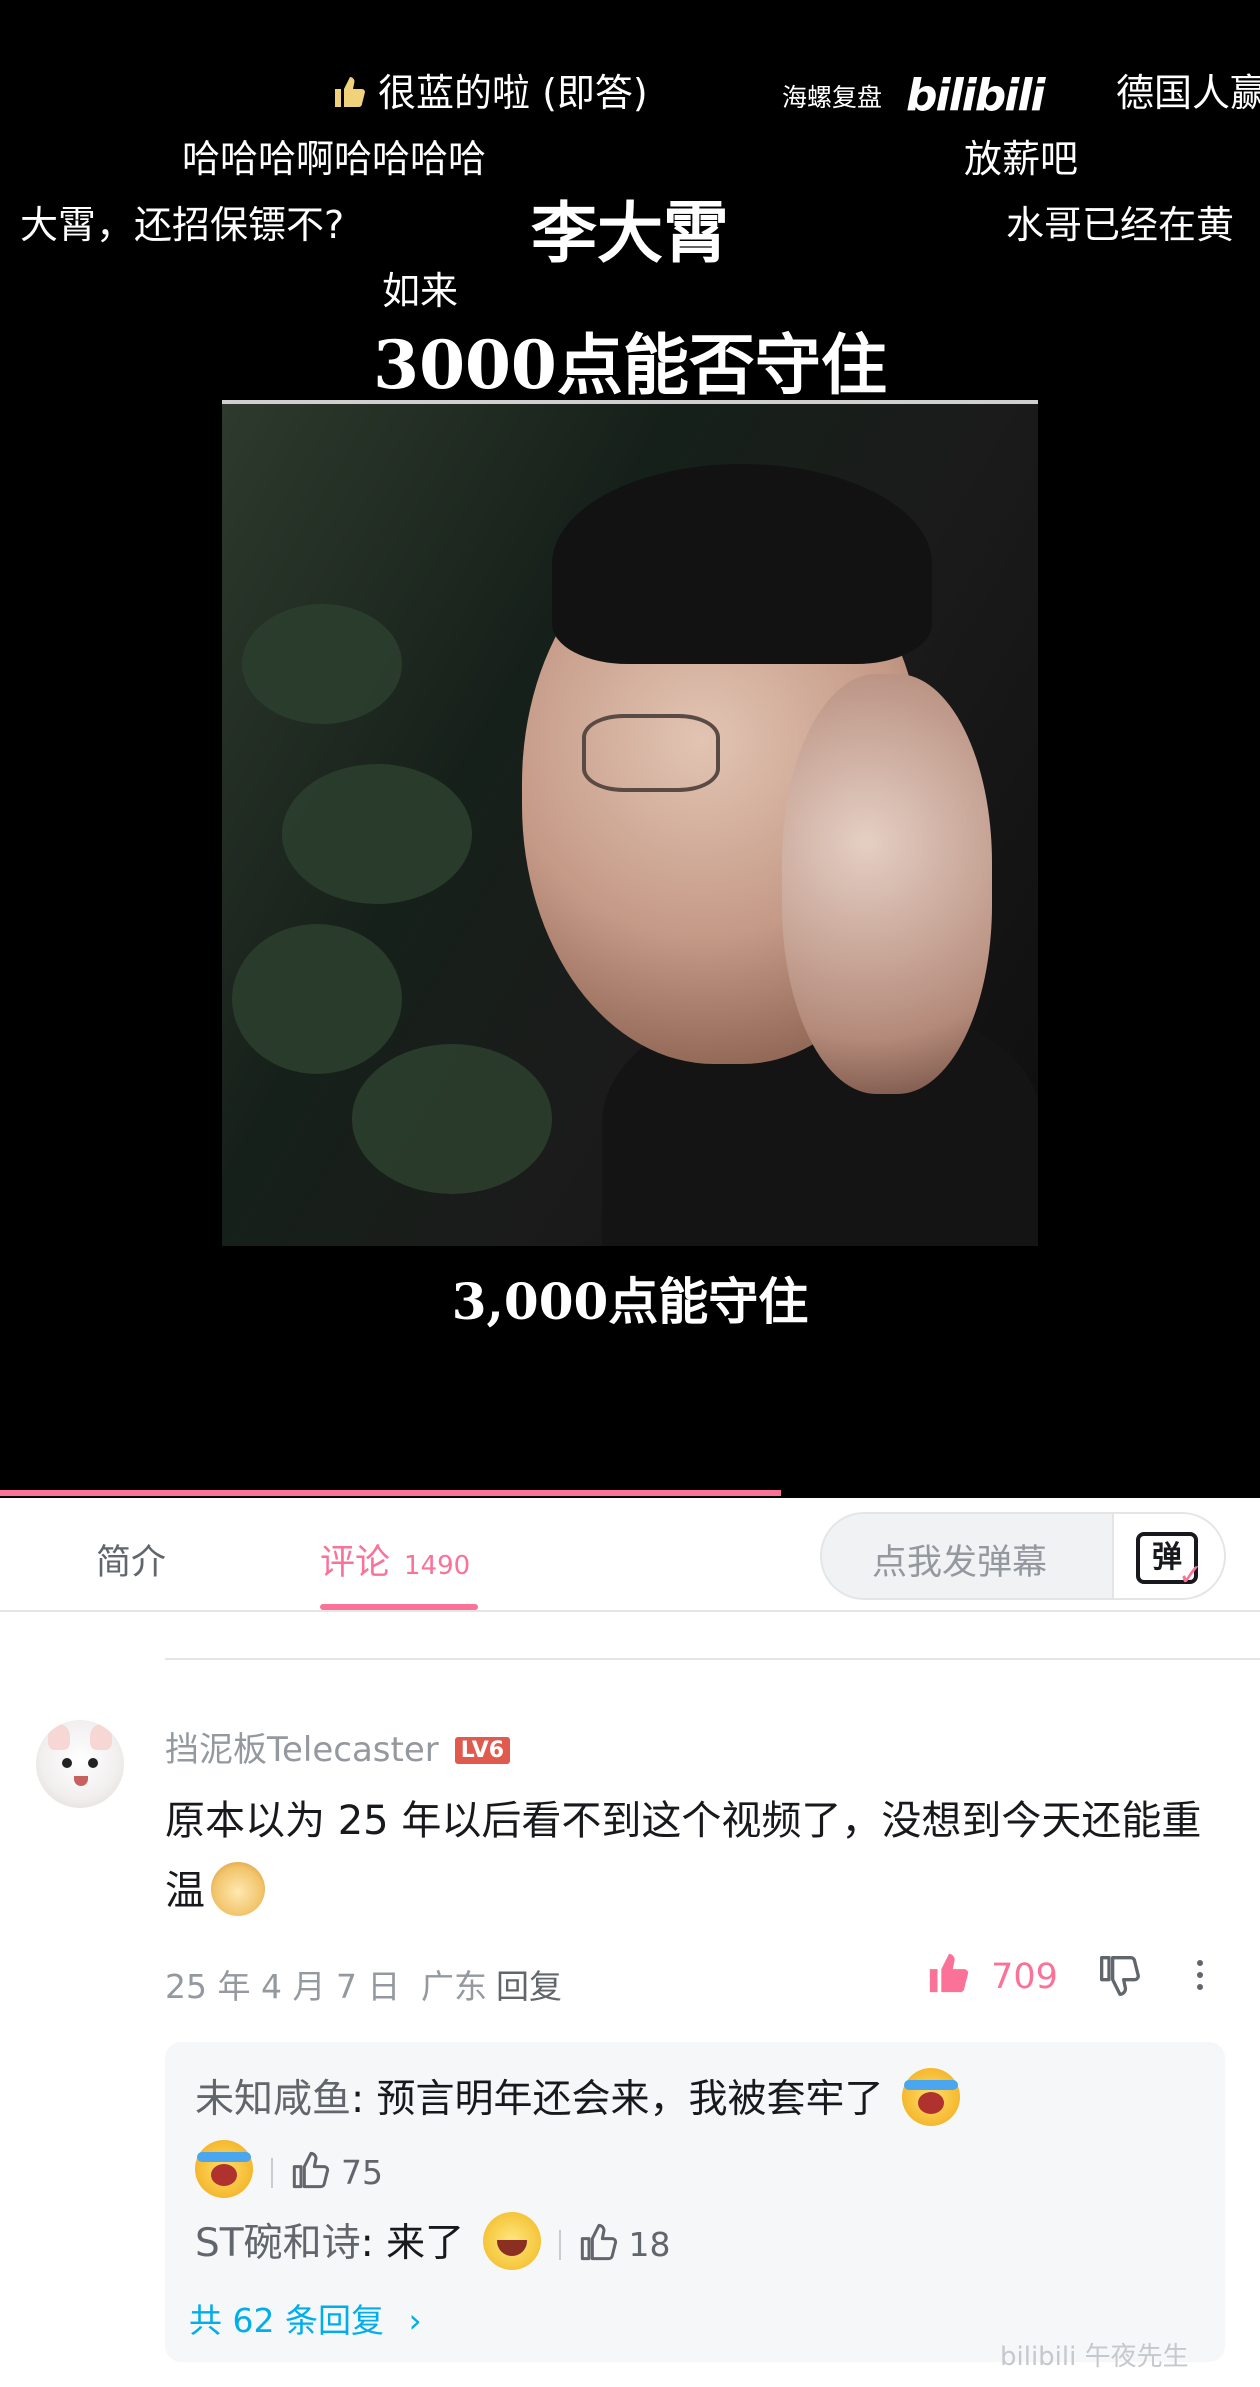  Describe the element at coordinates (630, 1555) in the screenshot. I see `tab-bar: 简介 评论 1490 点我发弹幕 弹 ✓` at that location.